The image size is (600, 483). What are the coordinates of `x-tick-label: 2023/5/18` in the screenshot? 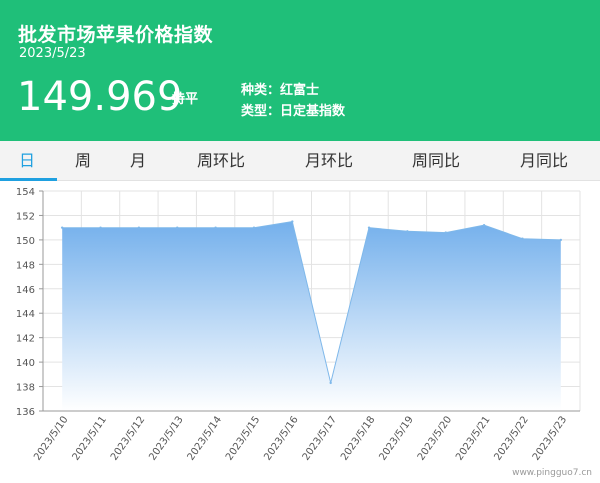 It's located at (358, 438).